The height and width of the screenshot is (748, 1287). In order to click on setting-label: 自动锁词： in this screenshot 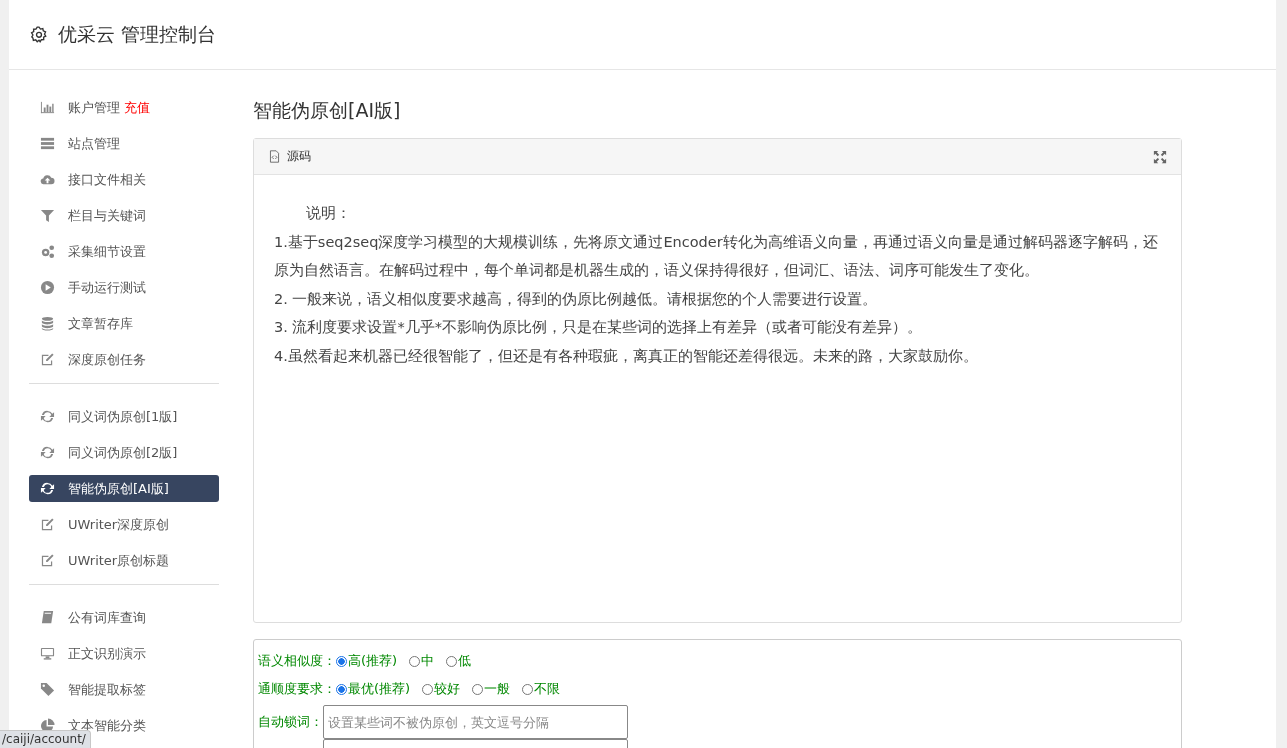, I will do `click(290, 722)`.